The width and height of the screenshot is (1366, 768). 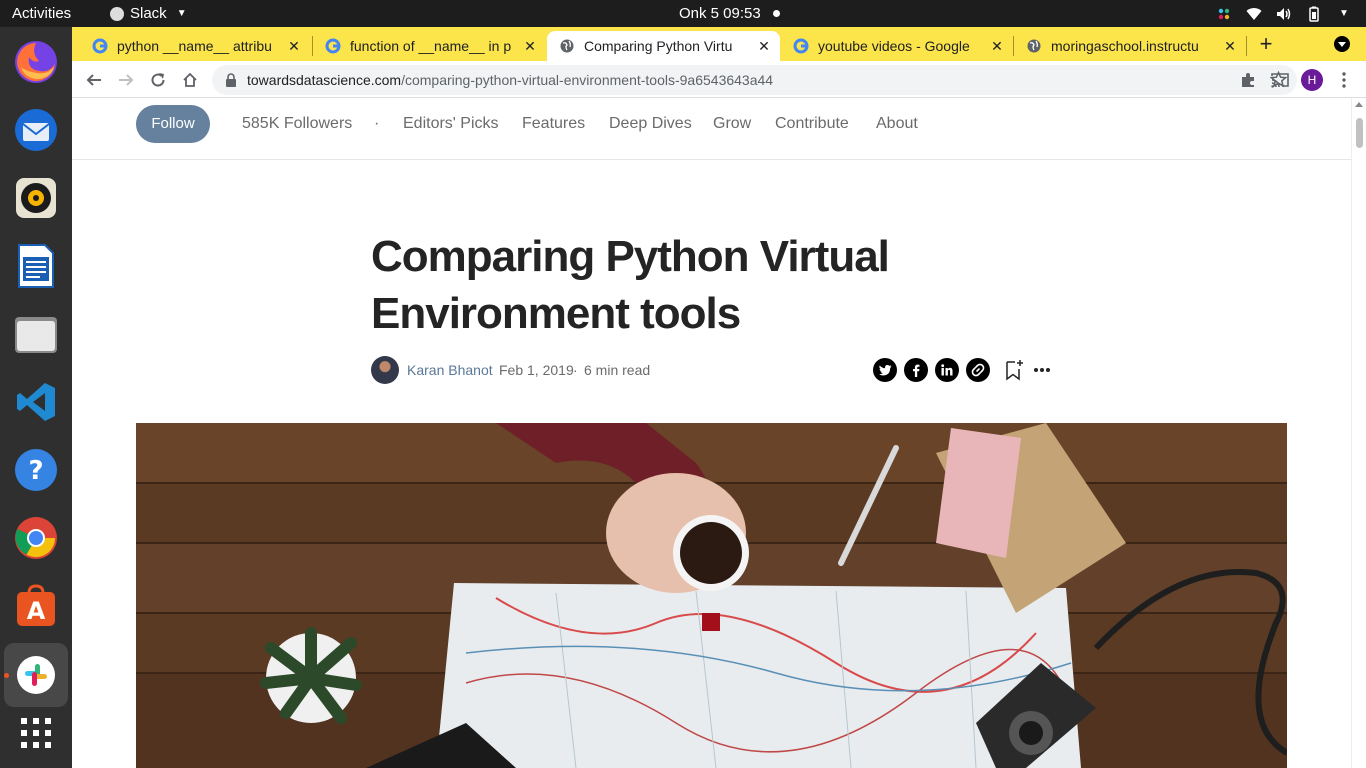 I want to click on tab-function-of-name: function of __name__ in p ✕, so click(x=429, y=46).